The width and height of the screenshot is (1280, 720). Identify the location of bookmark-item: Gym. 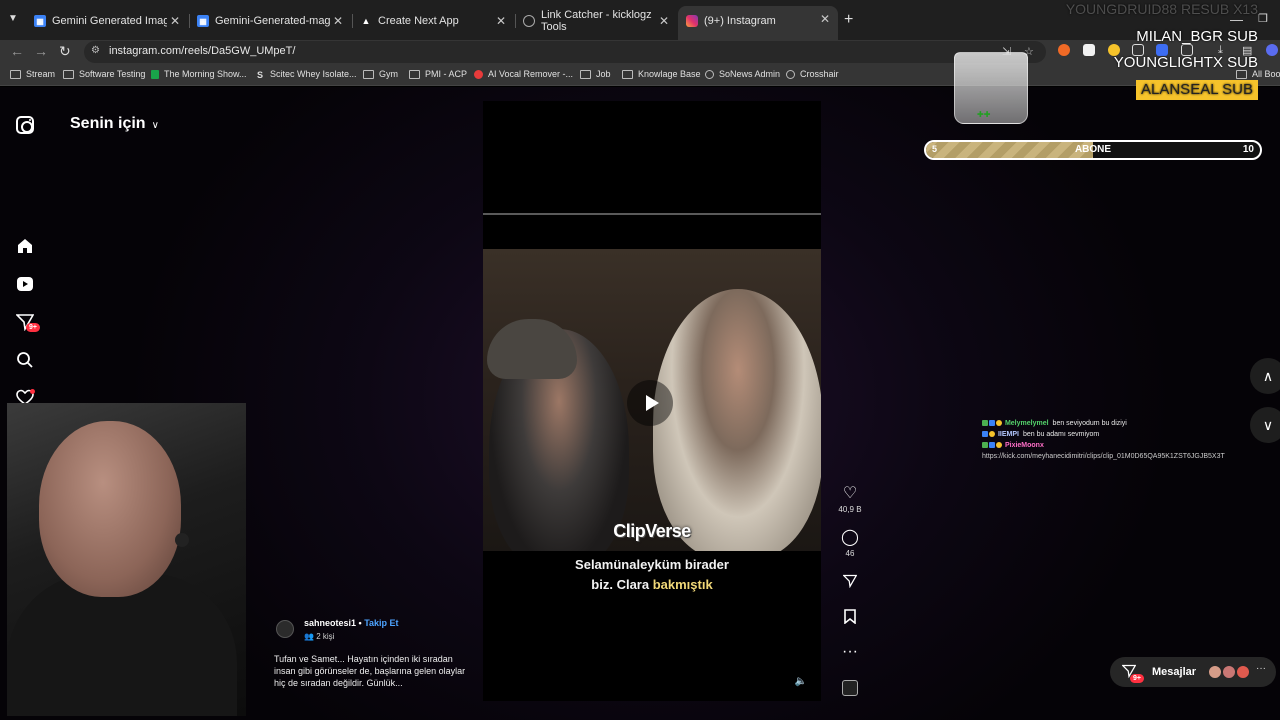
(380, 74).